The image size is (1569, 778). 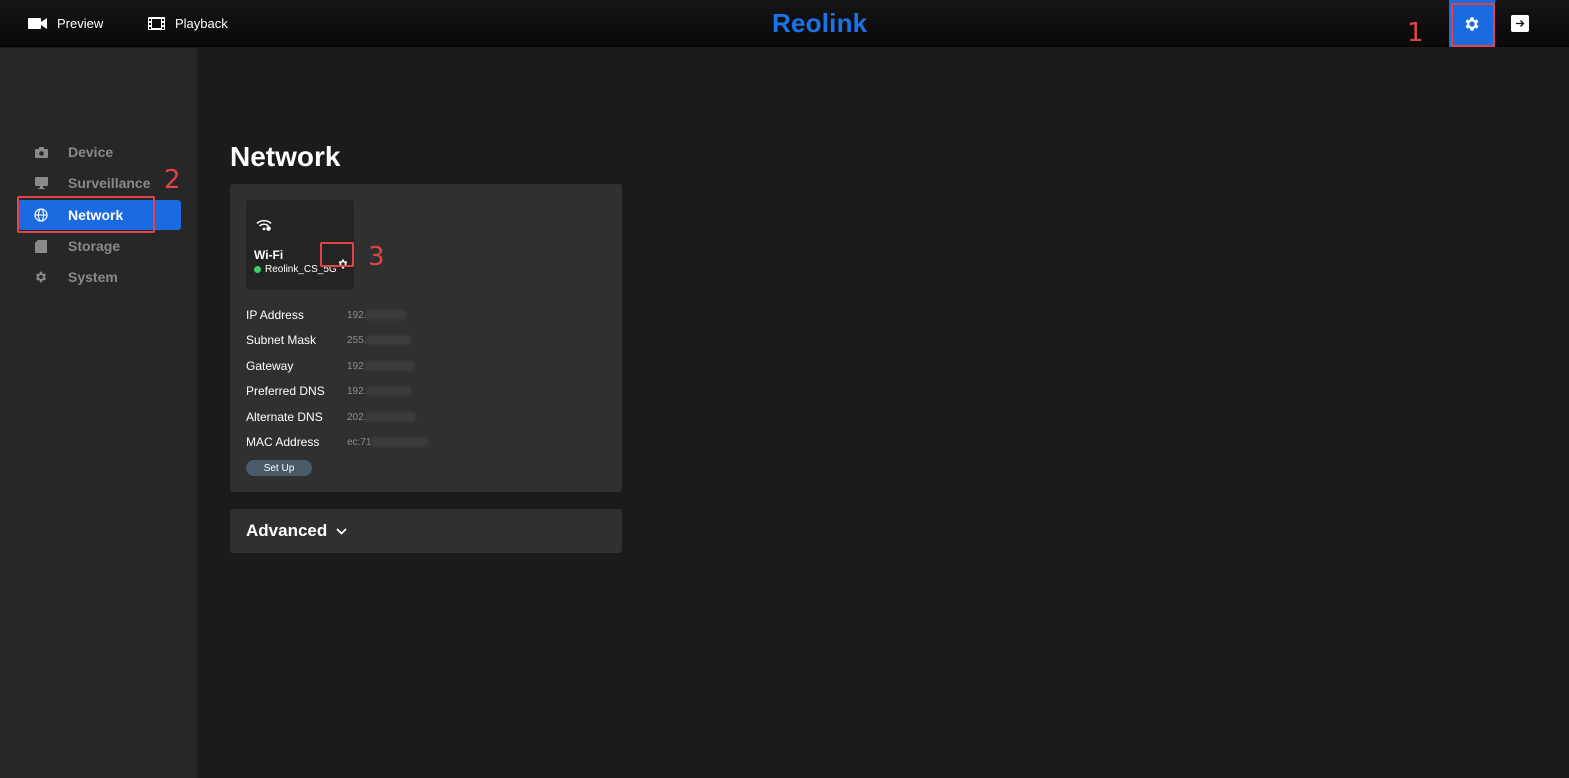 I want to click on wifi-ssid-label: Reolink_CS_5G, so click(x=301, y=269).